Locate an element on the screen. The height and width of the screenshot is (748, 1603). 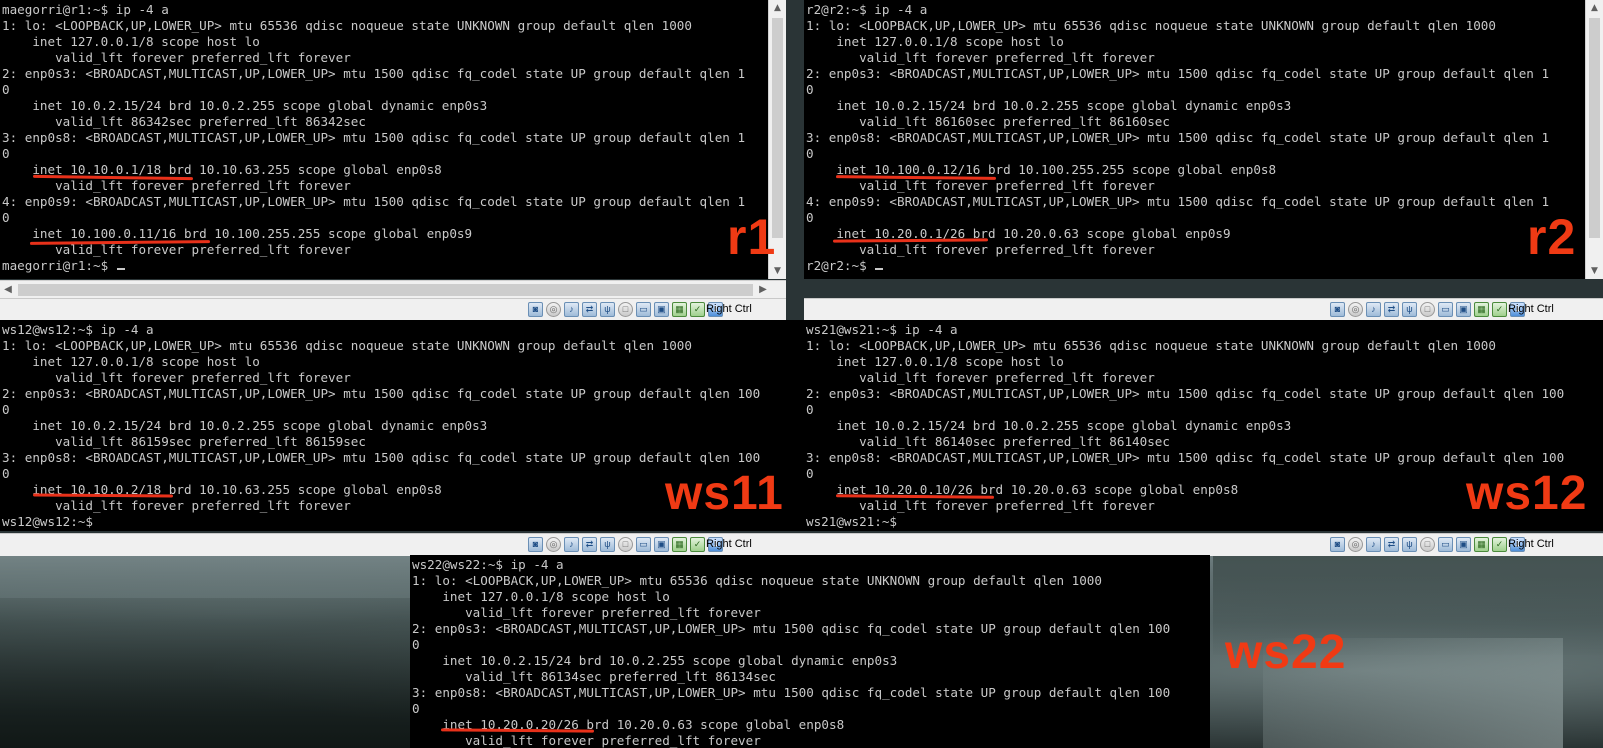
wallpaper-grass-left is located at coordinates (205, 673).